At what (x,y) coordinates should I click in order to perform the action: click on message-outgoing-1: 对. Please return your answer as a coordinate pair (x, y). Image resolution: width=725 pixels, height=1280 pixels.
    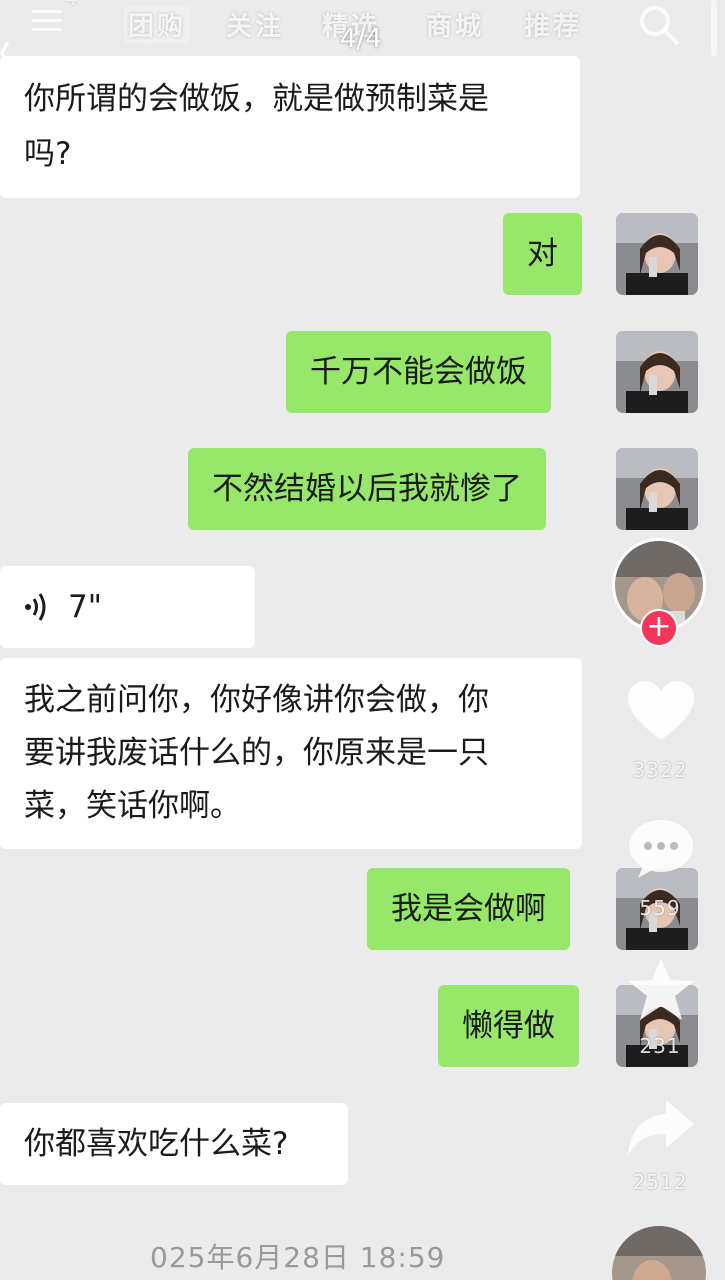
    Looking at the image, I should click on (542, 254).